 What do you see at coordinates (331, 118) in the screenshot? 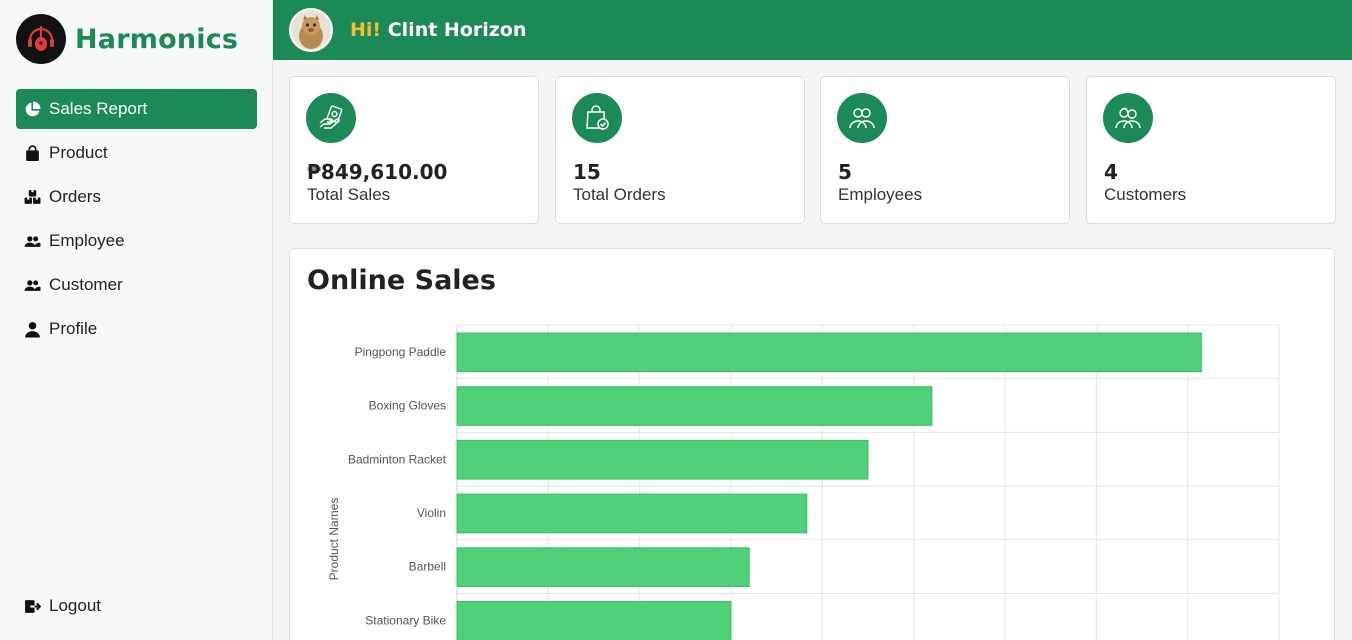
I see `money-hand-icon` at bounding box center [331, 118].